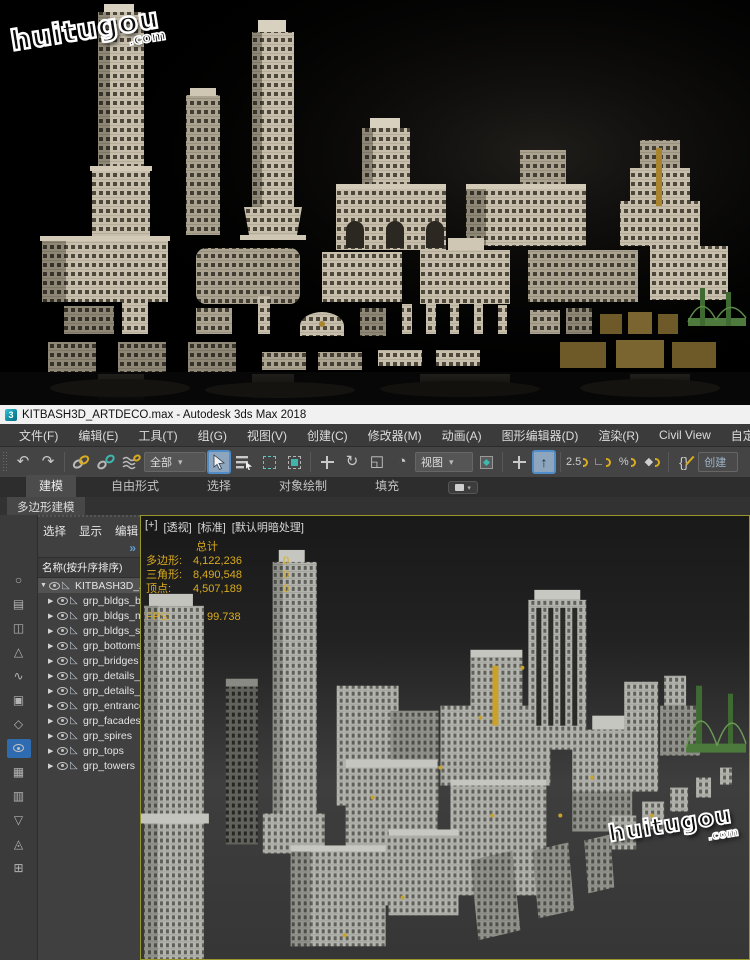 Image resolution: width=750 pixels, height=960 pixels. What do you see at coordinates (46, 506) in the screenshot?
I see `polygon-modeling-panel-tab: 多边形建模` at bounding box center [46, 506].